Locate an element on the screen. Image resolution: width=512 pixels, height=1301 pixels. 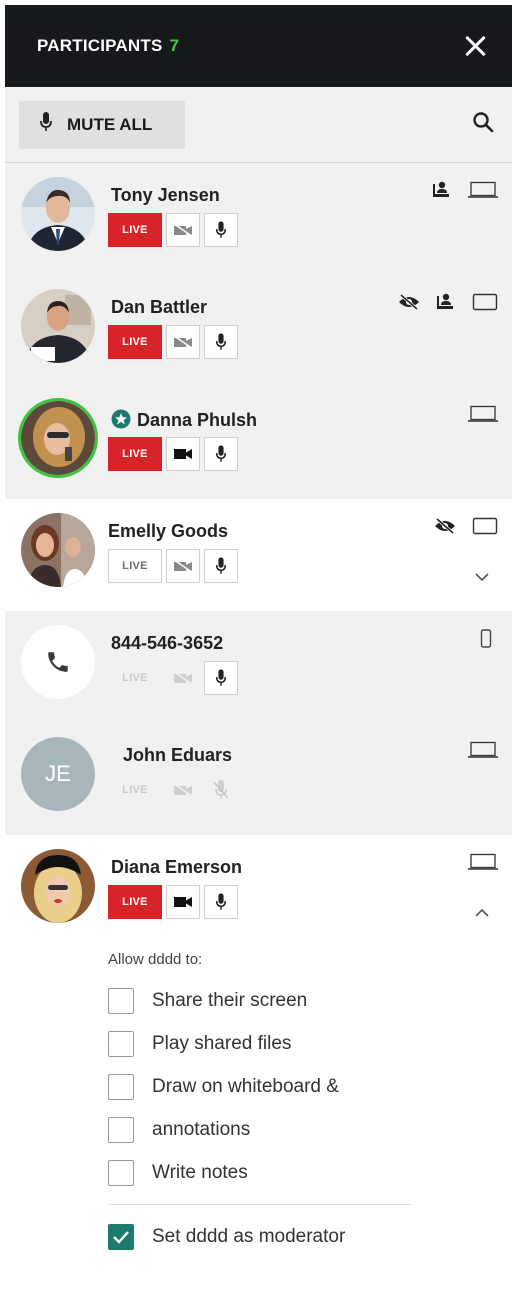
participant-name-row: Danna Phulsh is located at coordinates (184, 420).